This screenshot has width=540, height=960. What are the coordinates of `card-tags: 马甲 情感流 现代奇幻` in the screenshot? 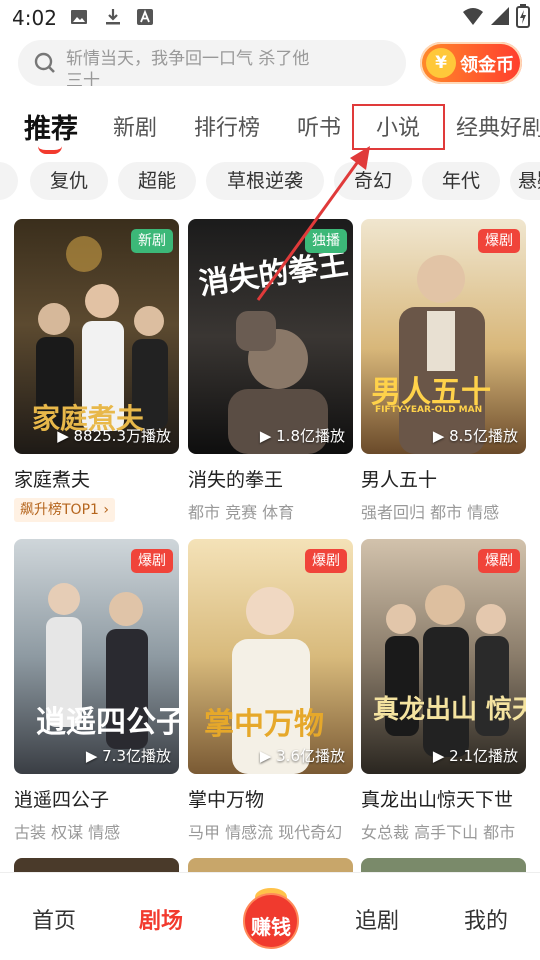 It's located at (265, 832).